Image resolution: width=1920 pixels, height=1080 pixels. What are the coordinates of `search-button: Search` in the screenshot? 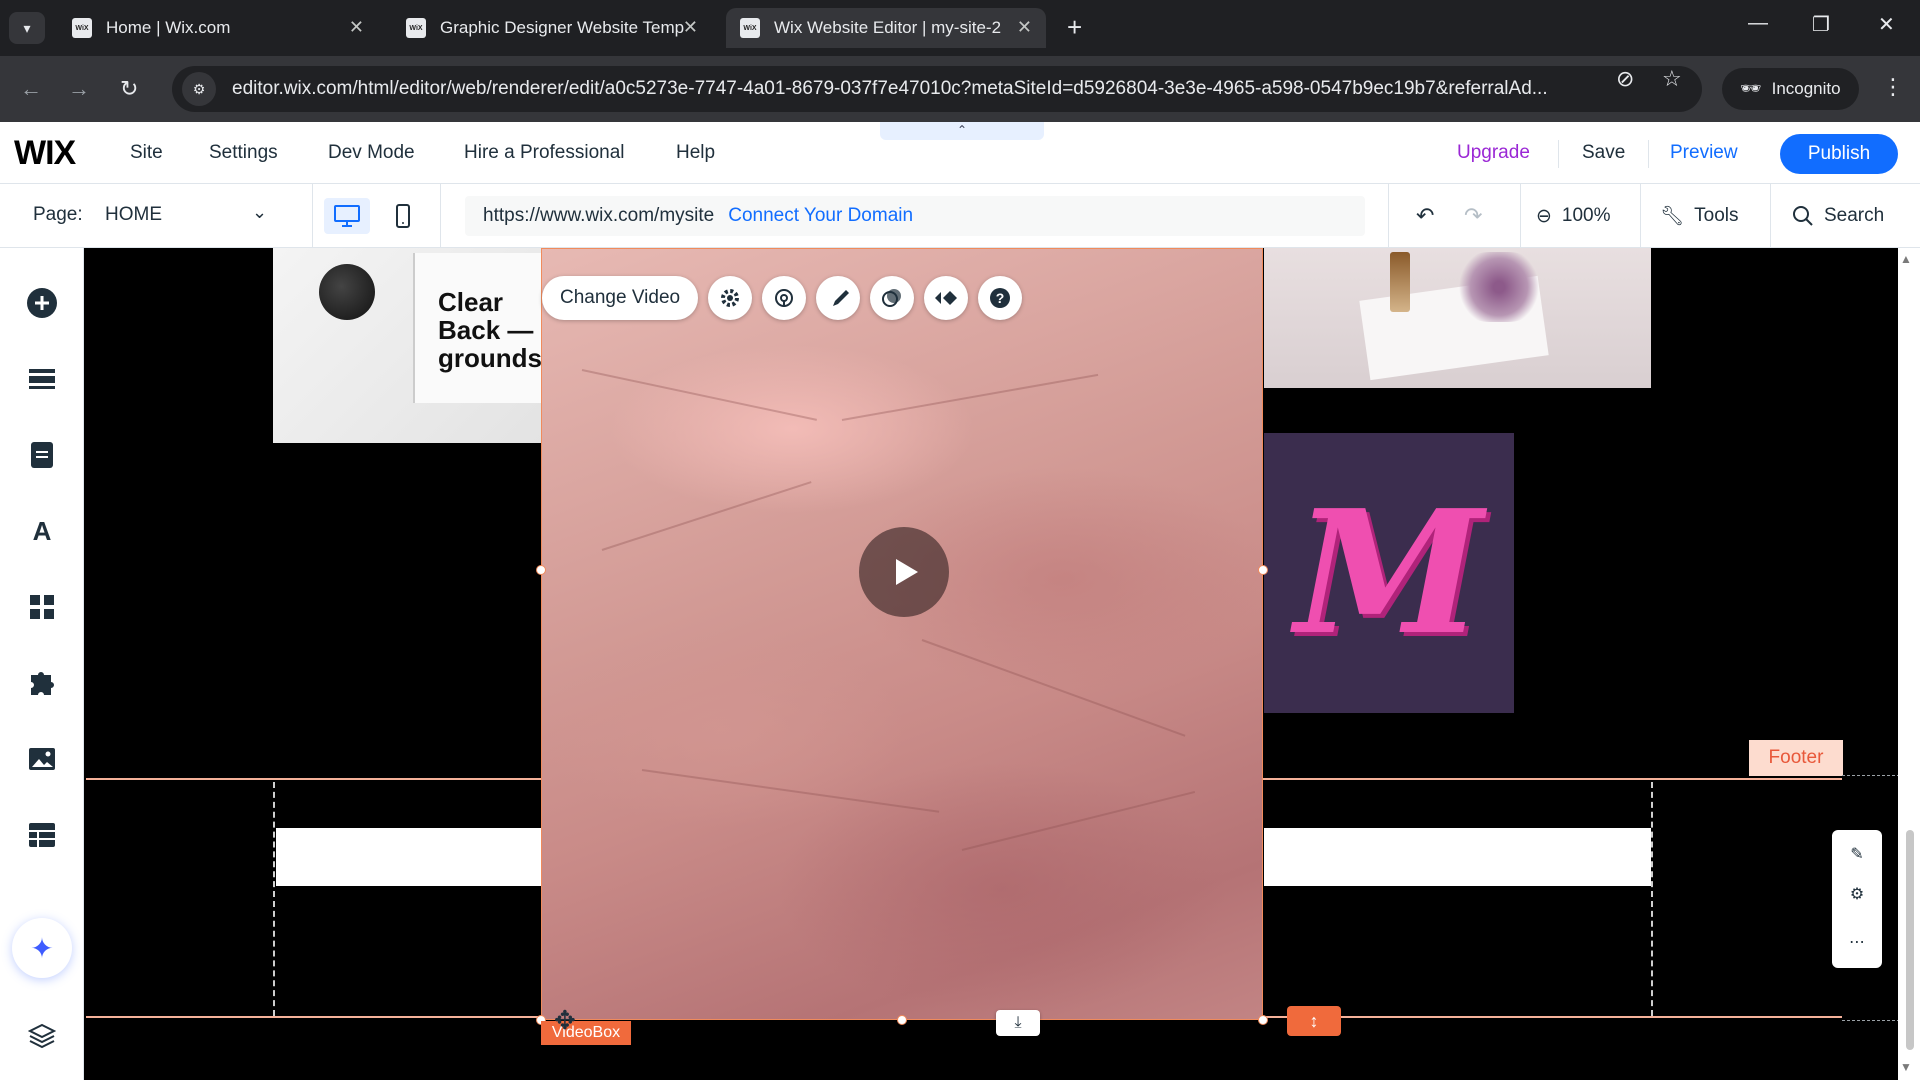 It's located at (1838, 216).